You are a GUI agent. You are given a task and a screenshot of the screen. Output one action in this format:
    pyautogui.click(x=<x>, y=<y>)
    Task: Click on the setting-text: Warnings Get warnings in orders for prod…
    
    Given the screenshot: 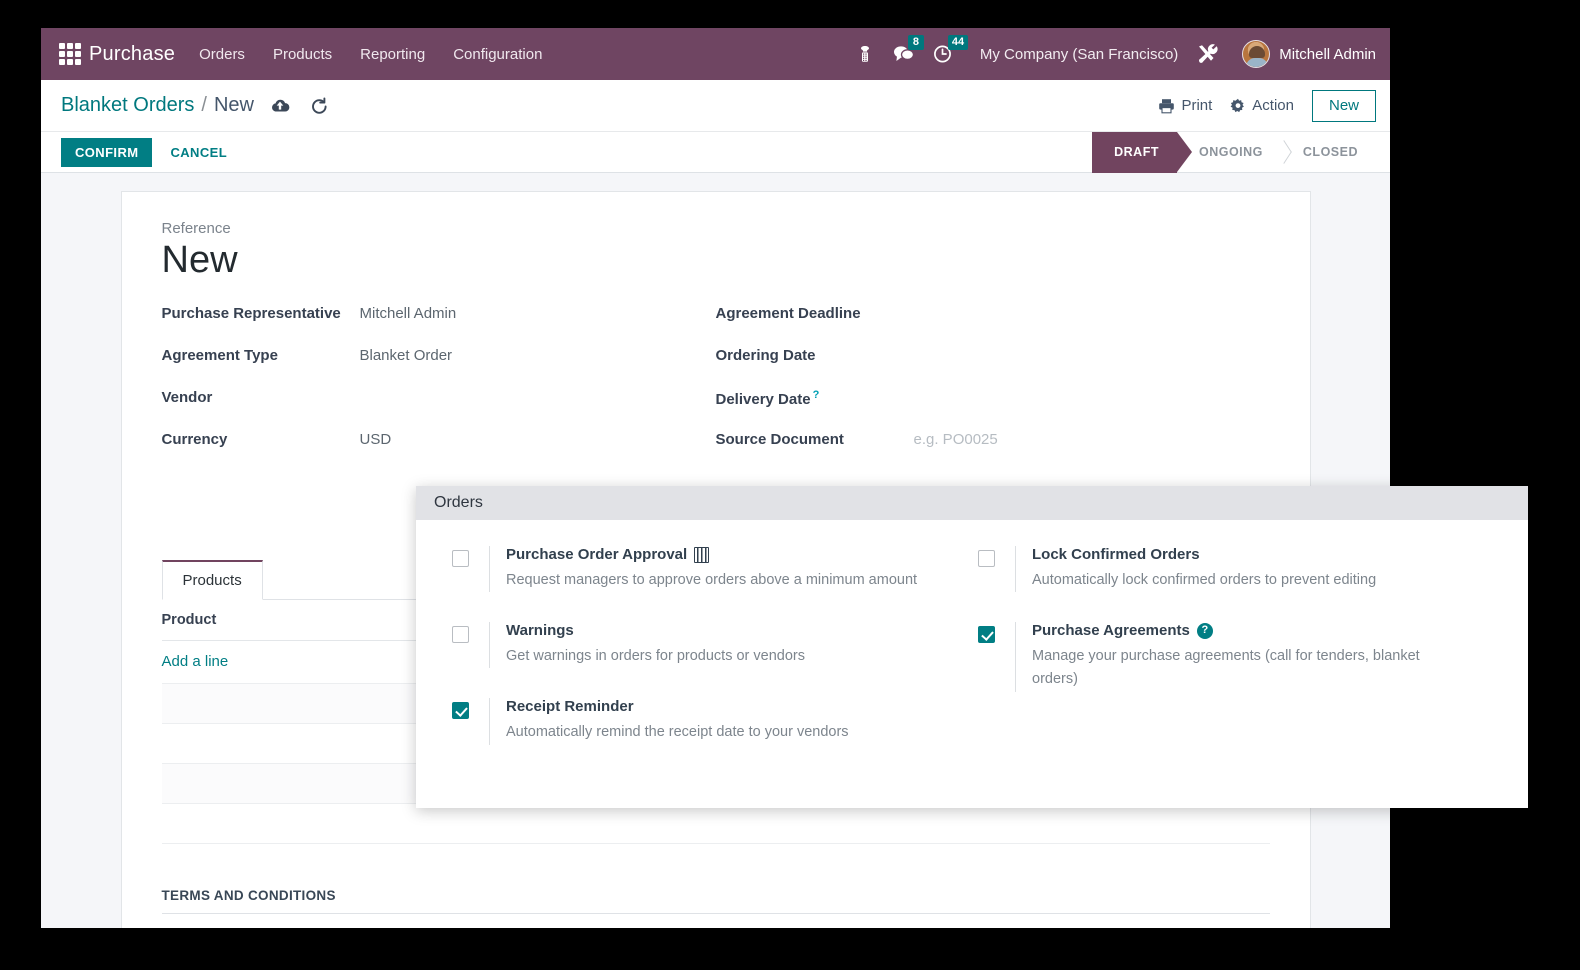 What is the action you would take?
    pyautogui.click(x=647, y=645)
    